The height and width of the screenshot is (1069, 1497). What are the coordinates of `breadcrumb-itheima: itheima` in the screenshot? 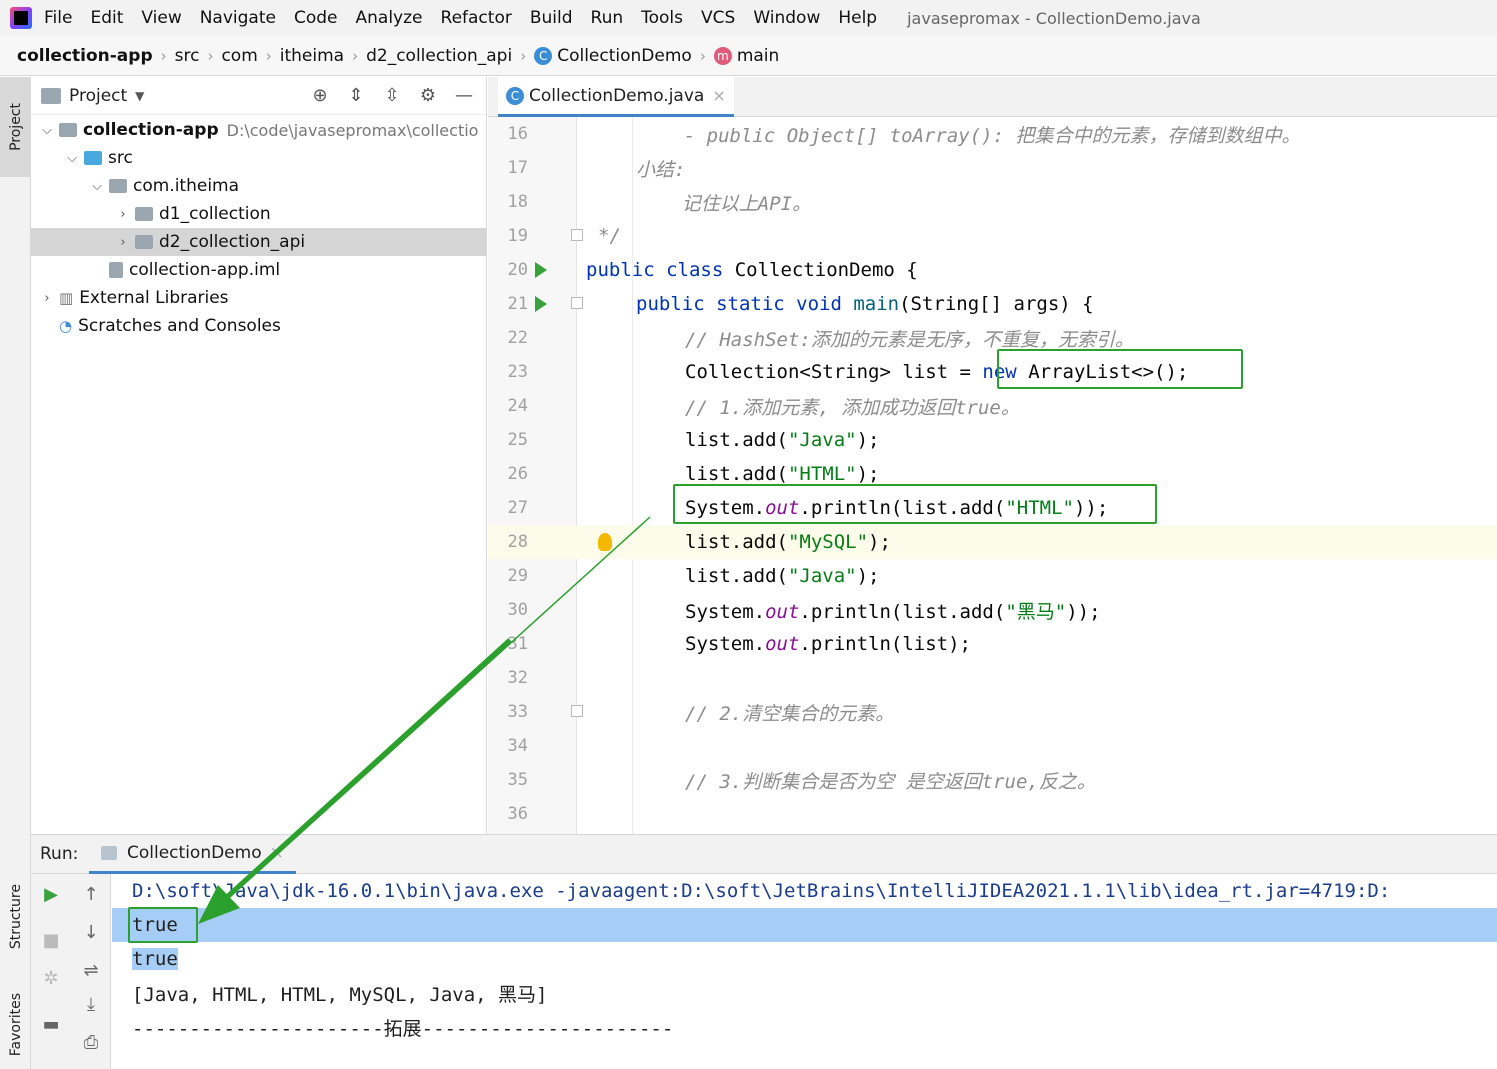 It's located at (312, 56).